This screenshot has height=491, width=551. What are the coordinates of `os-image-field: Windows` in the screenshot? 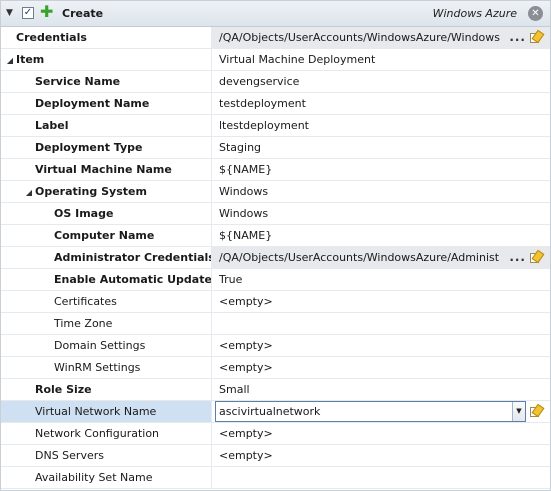 It's located at (380, 213).